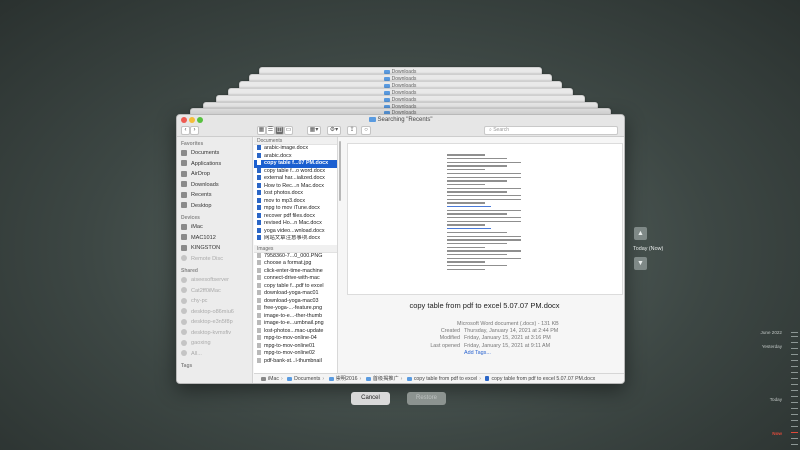 The image size is (800, 450). I want to click on sidebar-item-kingston: KINGSTON, so click(214, 248).